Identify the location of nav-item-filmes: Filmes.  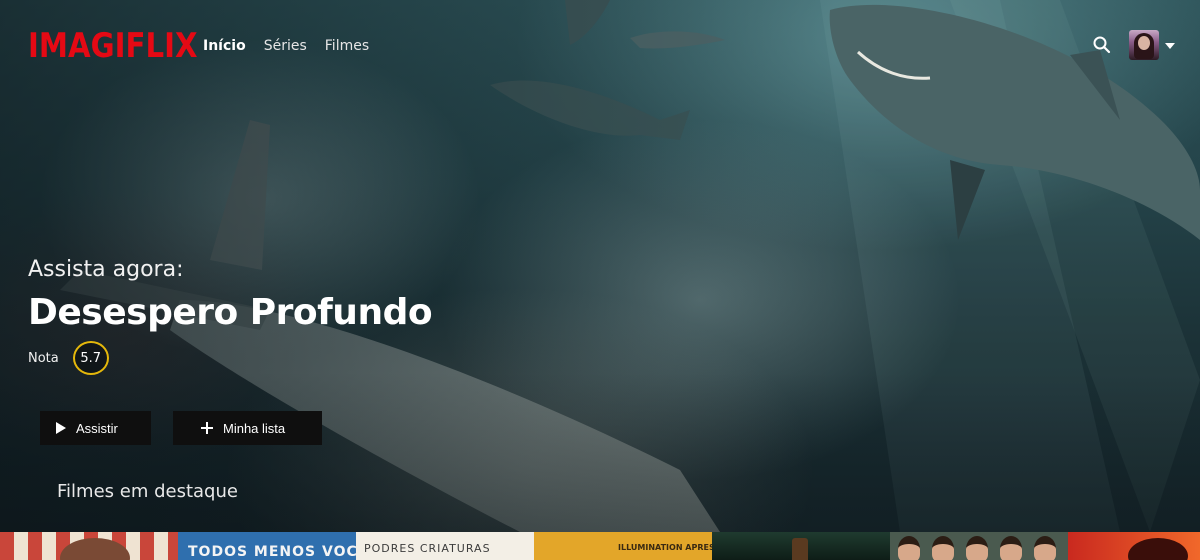
(347, 46).